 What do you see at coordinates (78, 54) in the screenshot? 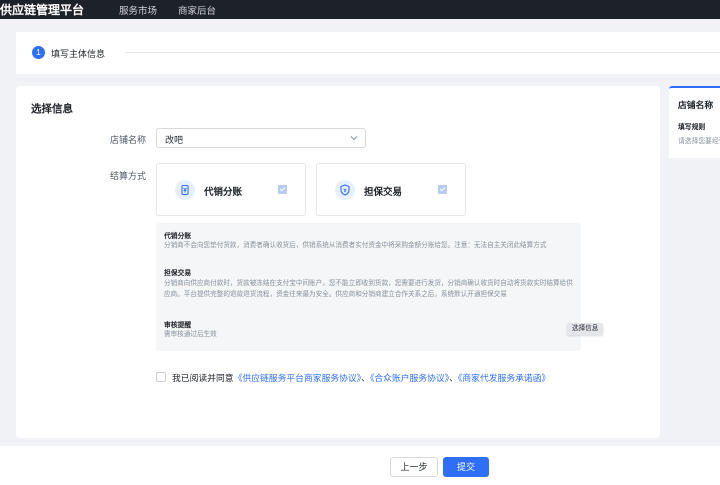
I see `step-label: 填写主体信息` at bounding box center [78, 54].